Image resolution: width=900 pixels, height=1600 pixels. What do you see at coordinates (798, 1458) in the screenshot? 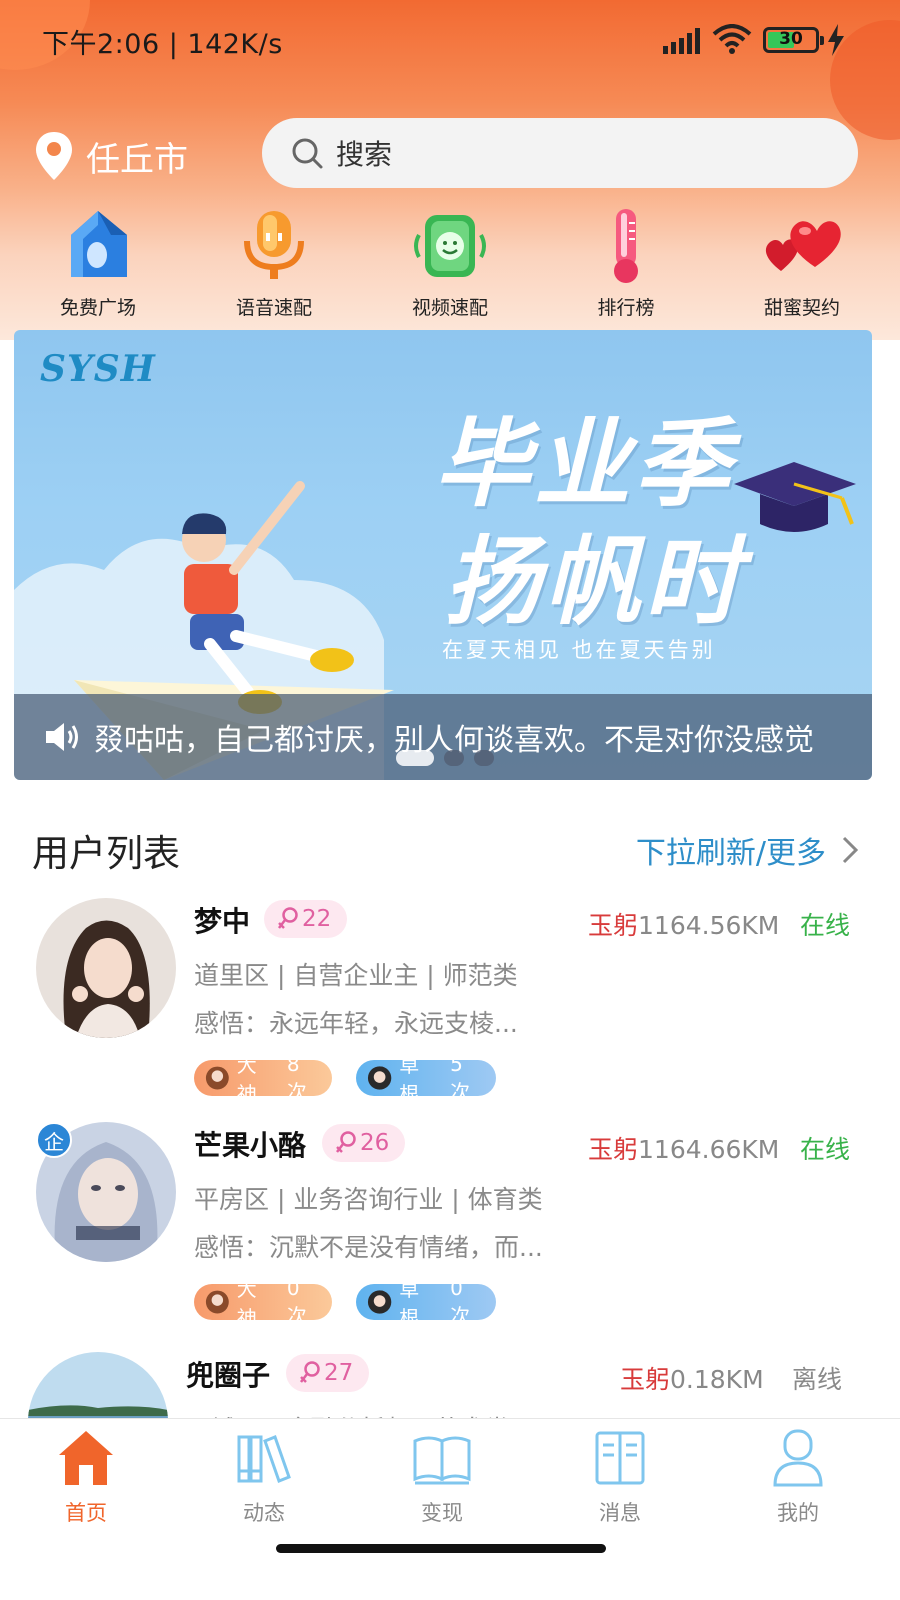
I see `user-icon` at bounding box center [798, 1458].